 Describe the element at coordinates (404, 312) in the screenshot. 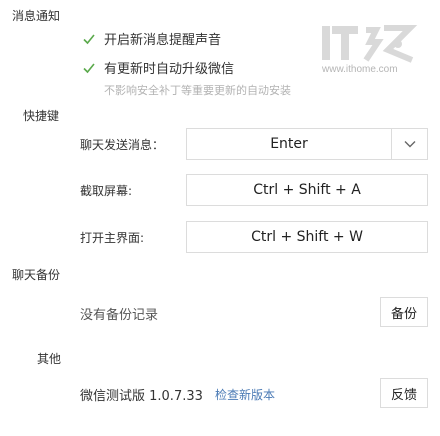

I see `backup-button: 备份` at that location.